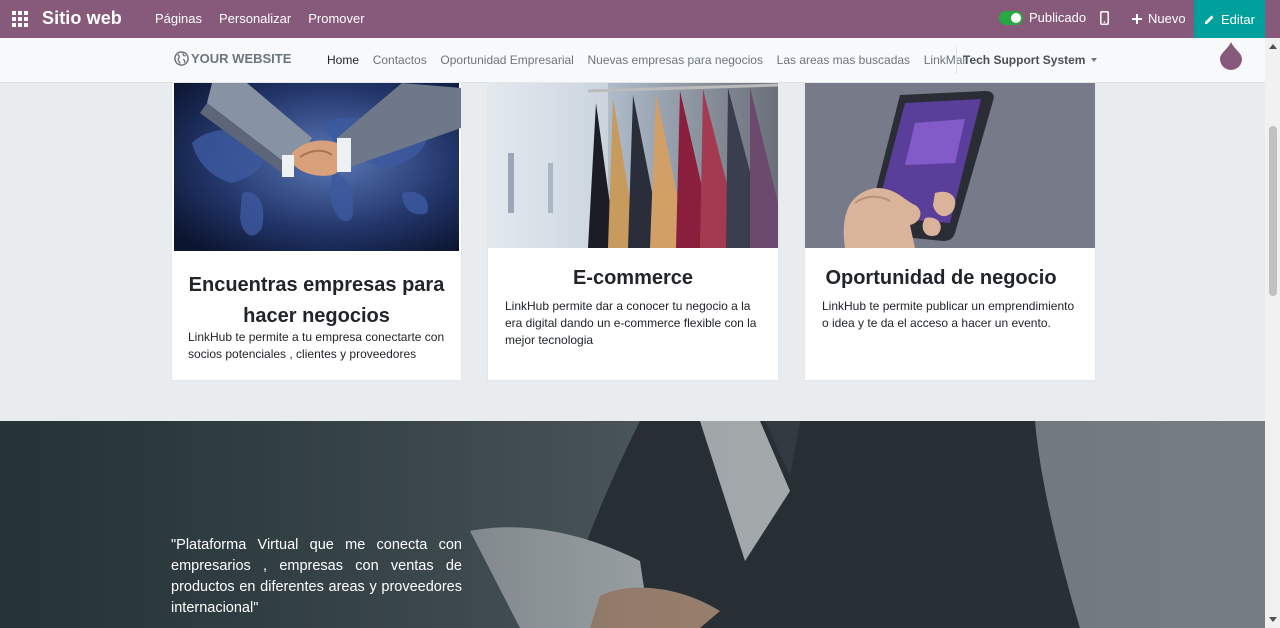 This screenshot has width=1280, height=628. I want to click on edit-label: Editar, so click(1238, 19).